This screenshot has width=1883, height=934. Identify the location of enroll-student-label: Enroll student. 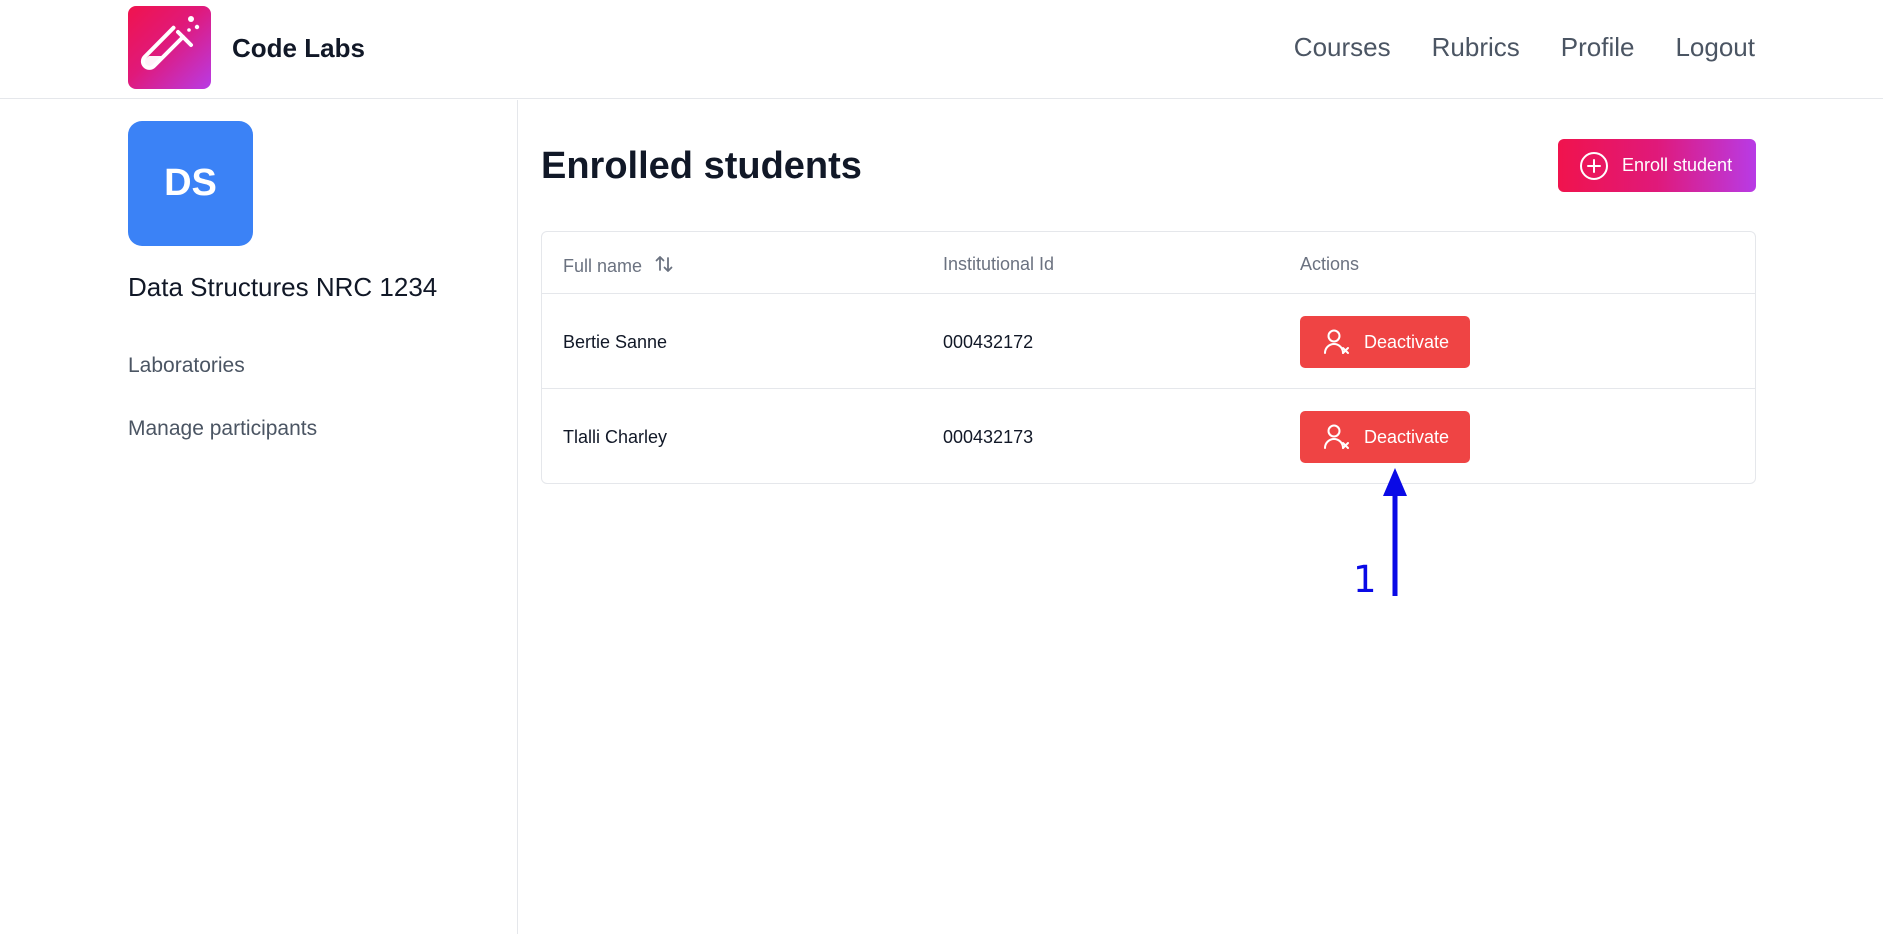
(1677, 165).